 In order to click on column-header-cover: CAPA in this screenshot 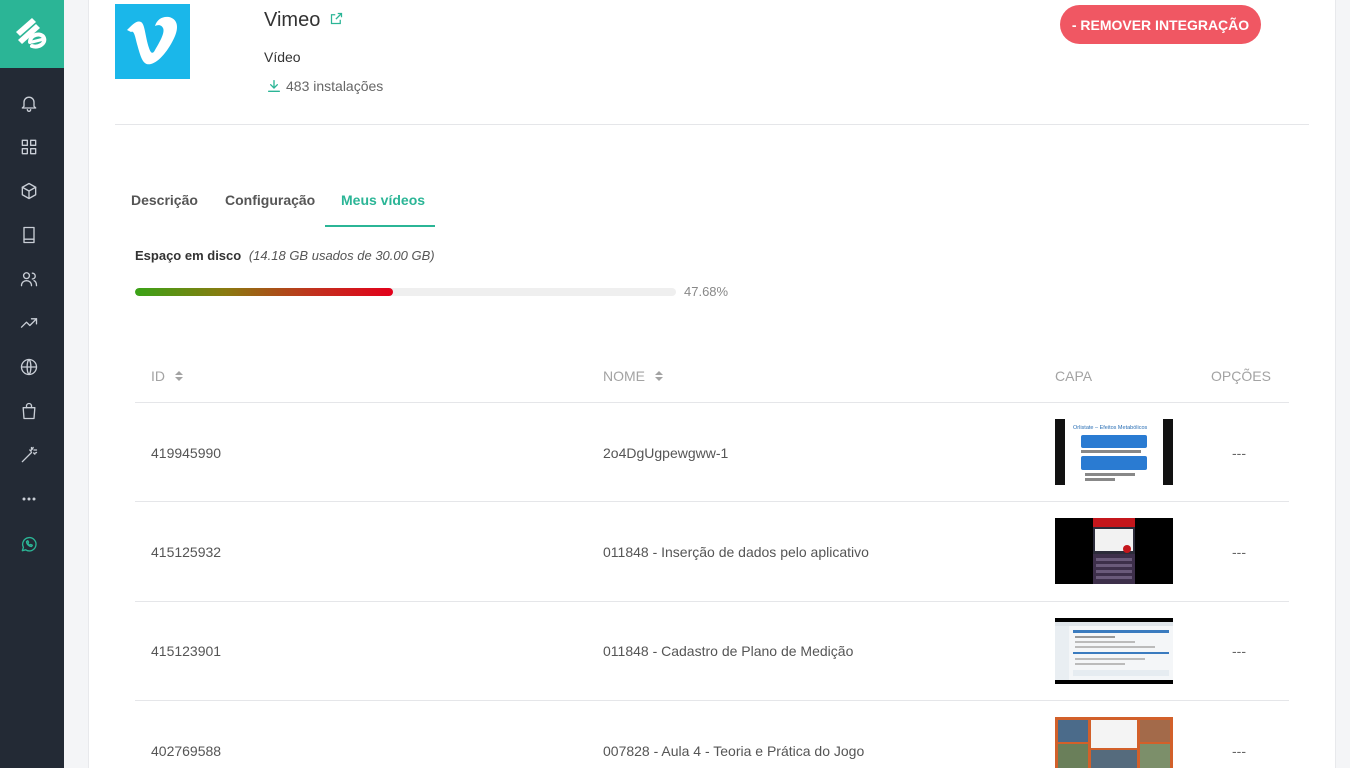, I will do `click(1073, 376)`.